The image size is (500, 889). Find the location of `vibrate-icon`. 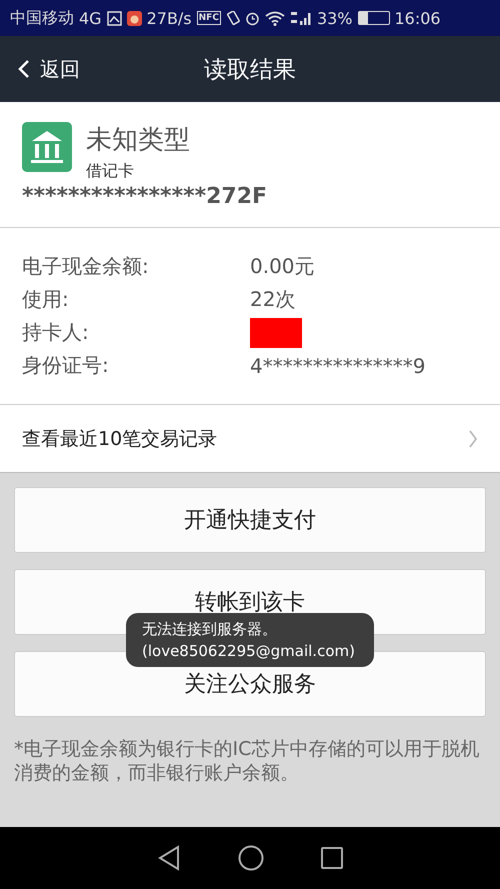

vibrate-icon is located at coordinates (233, 18).